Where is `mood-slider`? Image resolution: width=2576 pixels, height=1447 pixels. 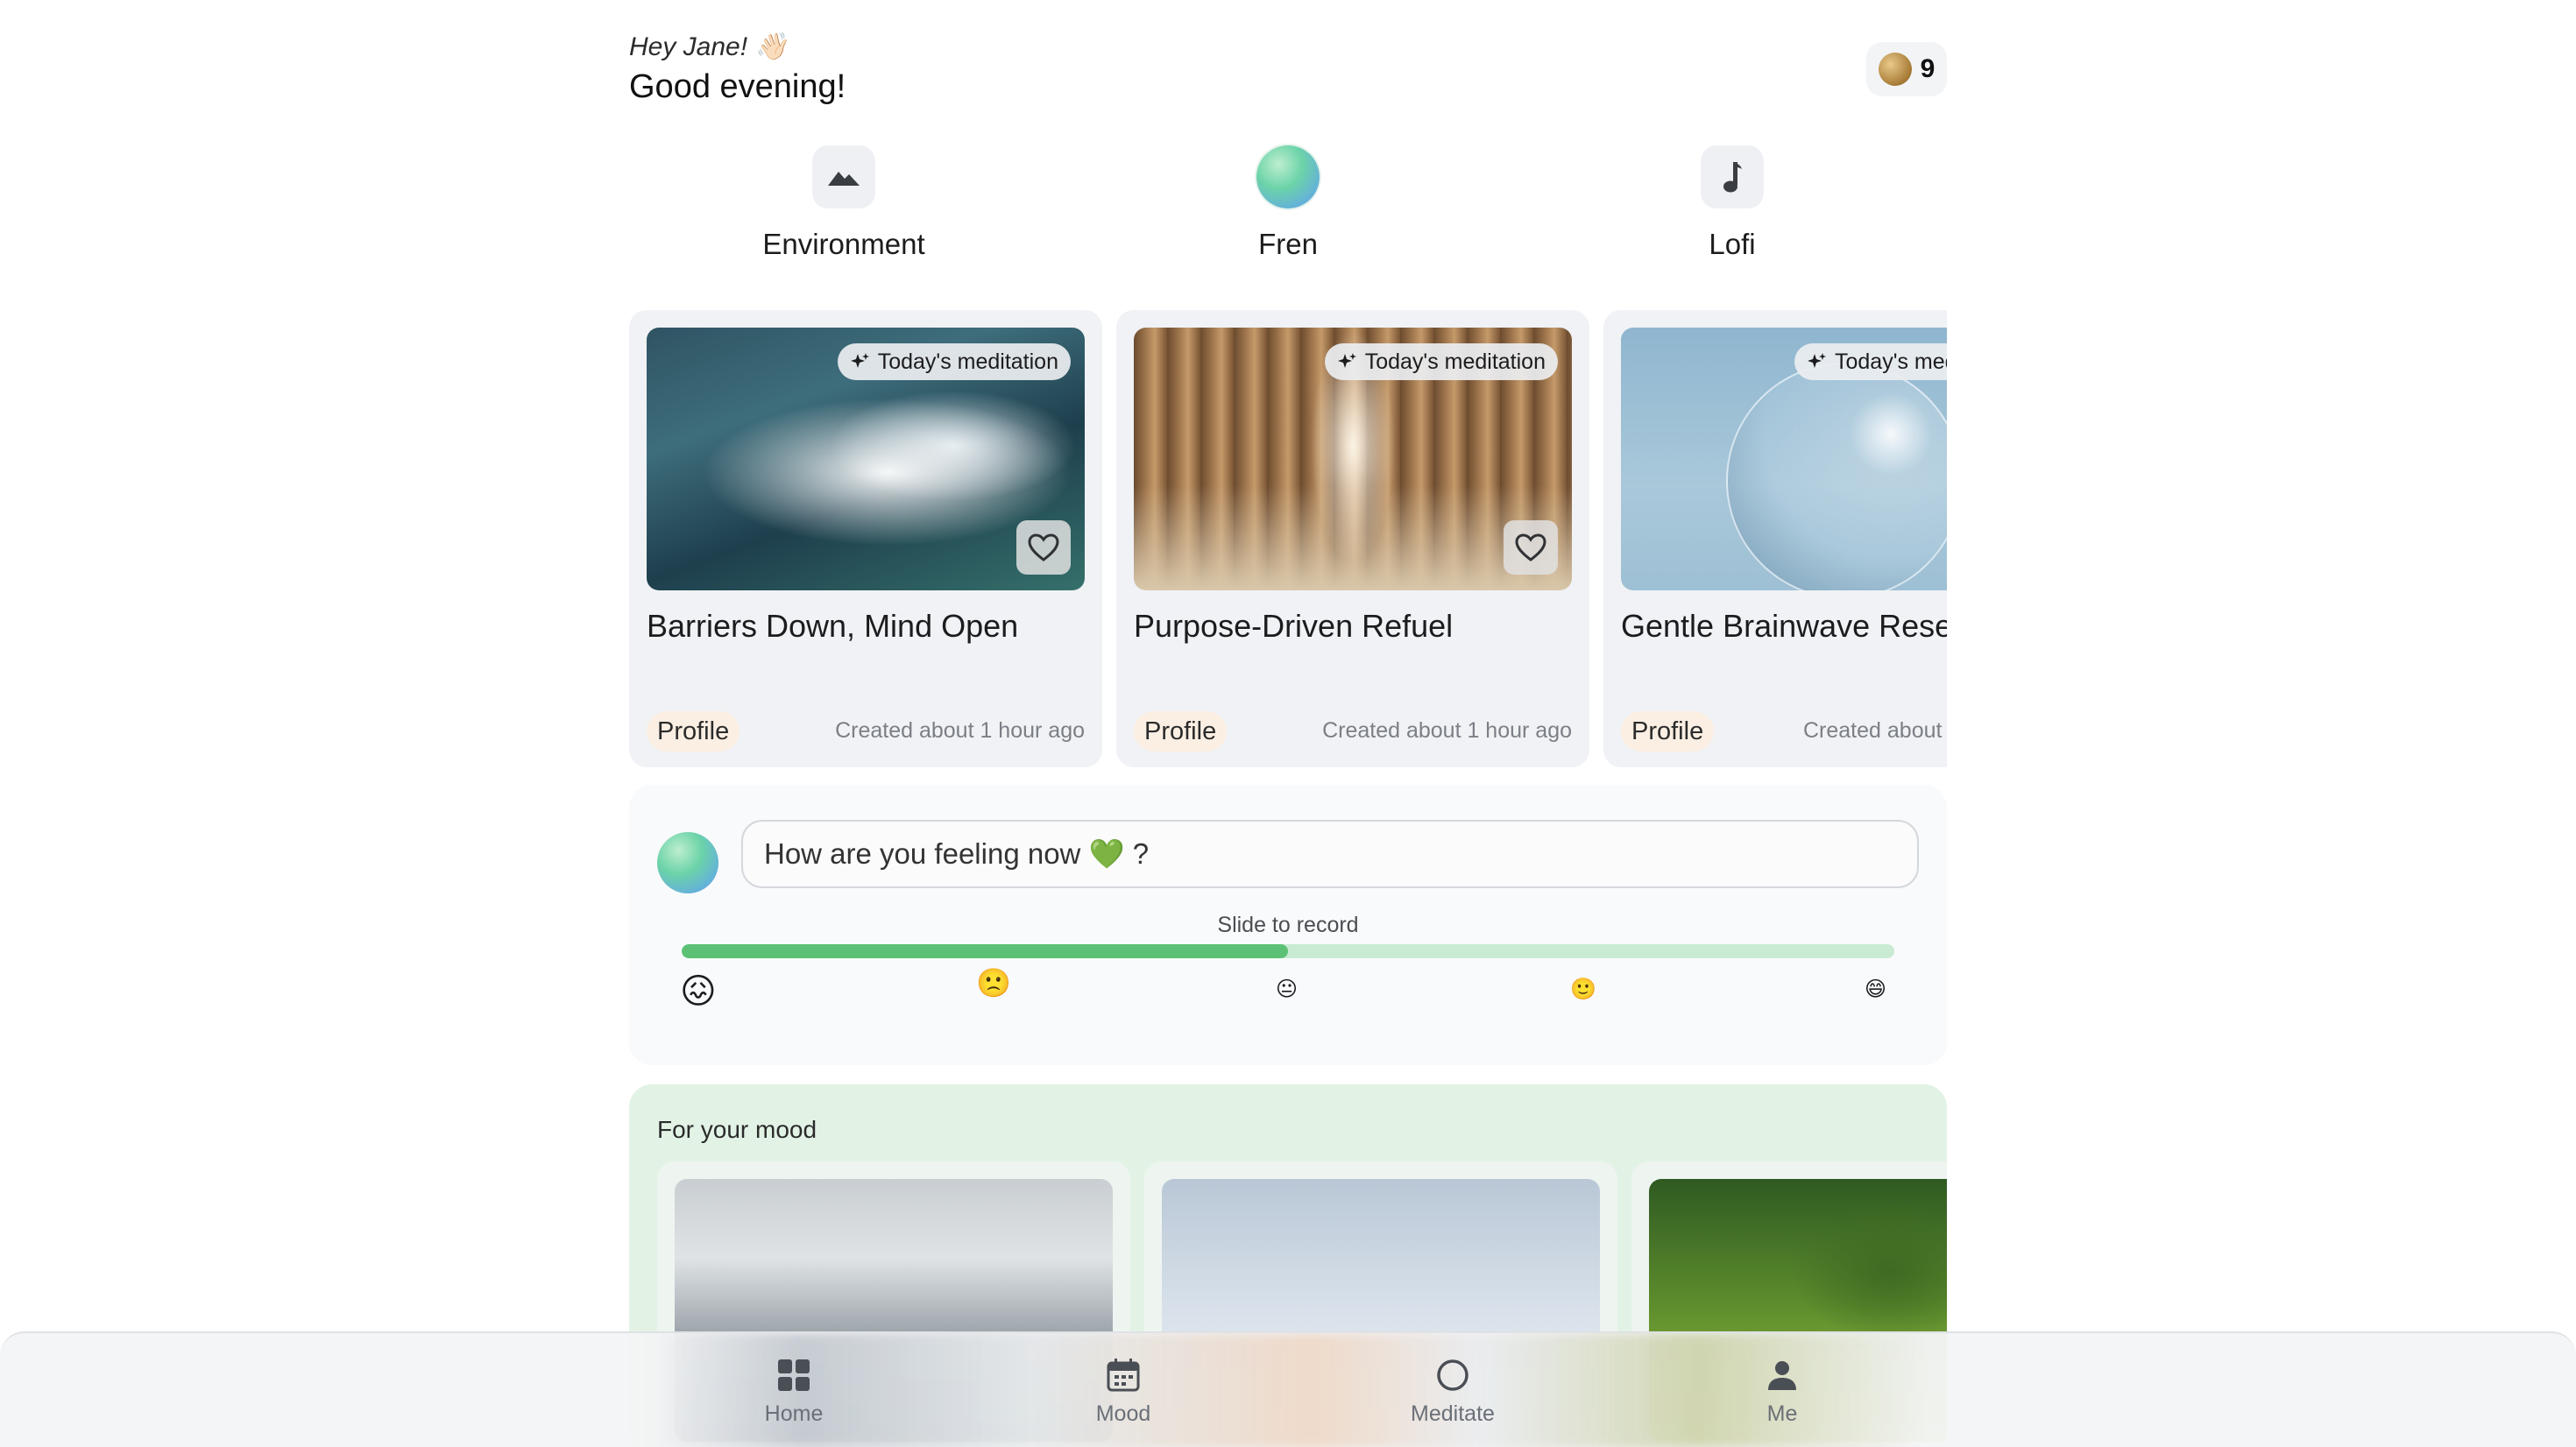 mood-slider is located at coordinates (1288, 951).